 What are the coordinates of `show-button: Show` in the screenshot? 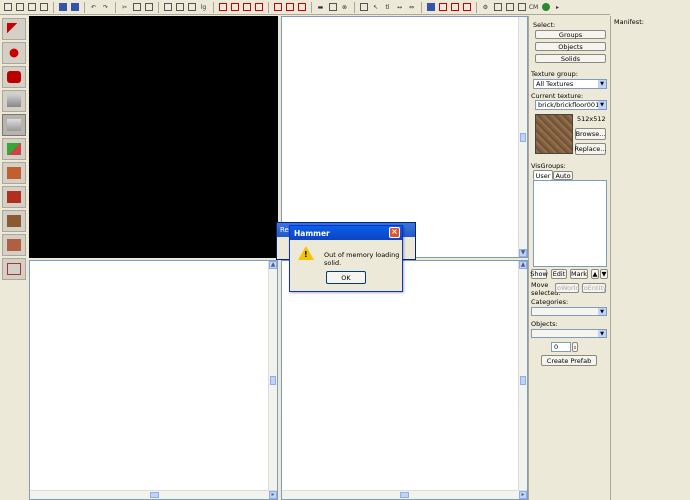 It's located at (539, 274).